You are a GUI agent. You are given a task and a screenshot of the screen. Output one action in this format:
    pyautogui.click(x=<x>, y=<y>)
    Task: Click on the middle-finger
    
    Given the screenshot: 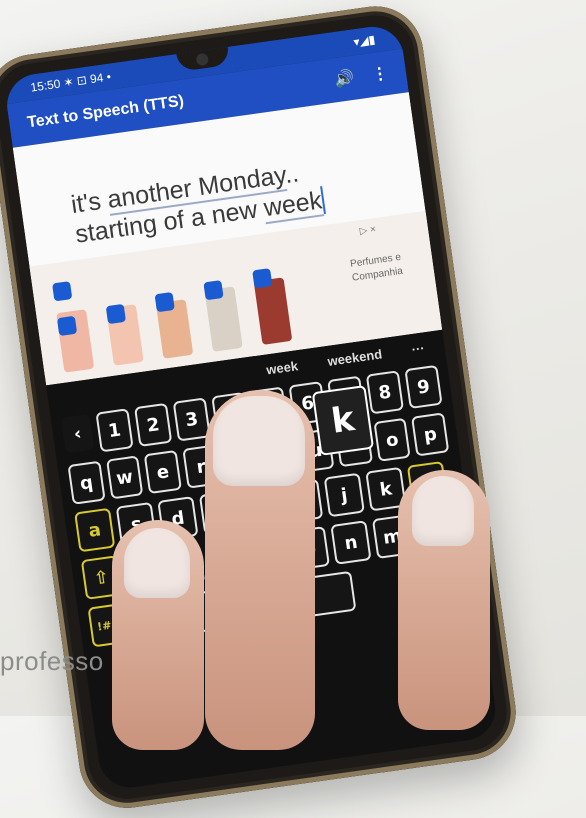 What is the action you would take?
    pyautogui.click(x=444, y=600)
    